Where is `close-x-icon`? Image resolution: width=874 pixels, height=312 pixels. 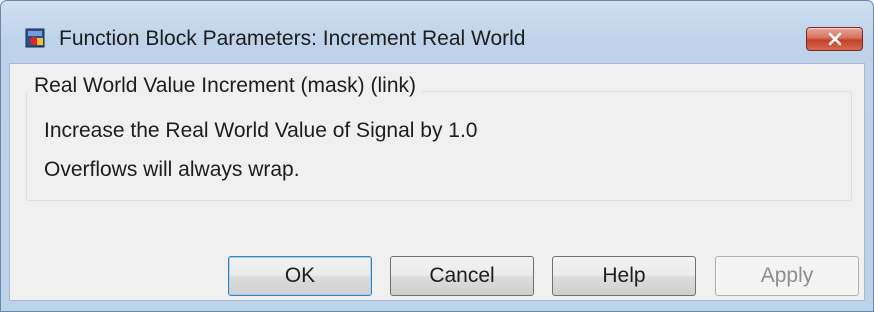
close-x-icon is located at coordinates (834, 39).